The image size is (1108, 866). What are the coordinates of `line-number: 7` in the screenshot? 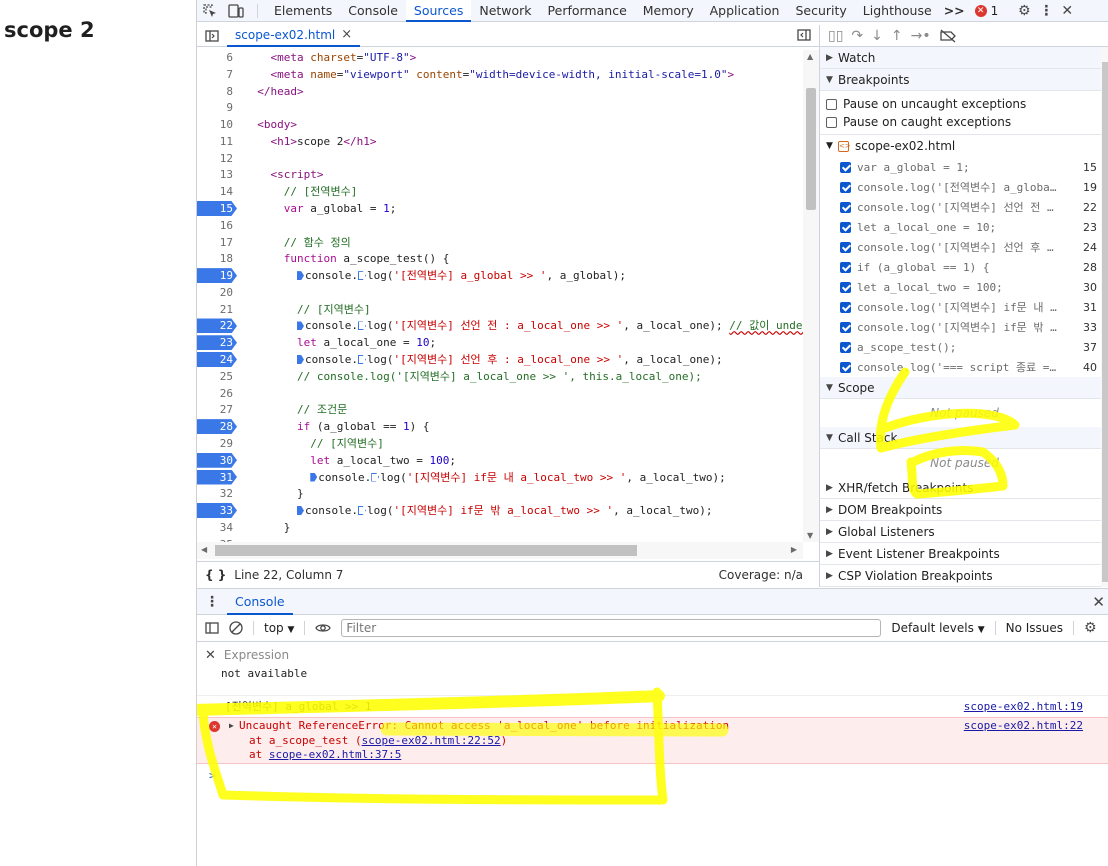 It's located at (217, 74).